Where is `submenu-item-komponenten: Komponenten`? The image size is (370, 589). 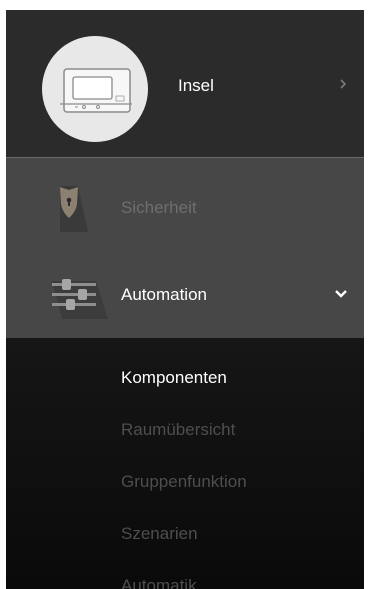
submenu-item-komponenten: Komponenten is located at coordinates (174, 378).